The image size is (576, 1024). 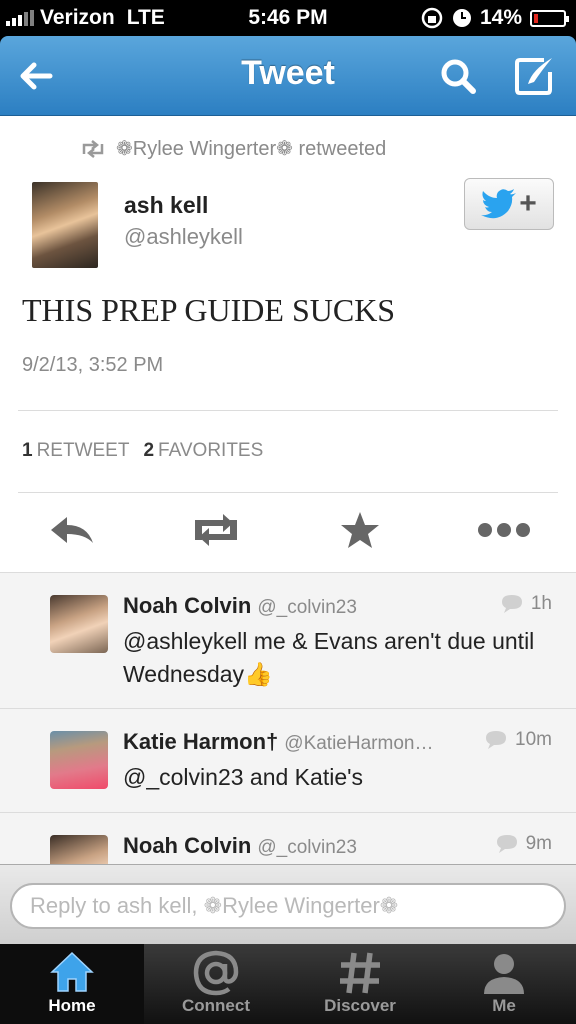 What do you see at coordinates (360, 1005) in the screenshot?
I see `tab-label: Discover` at bounding box center [360, 1005].